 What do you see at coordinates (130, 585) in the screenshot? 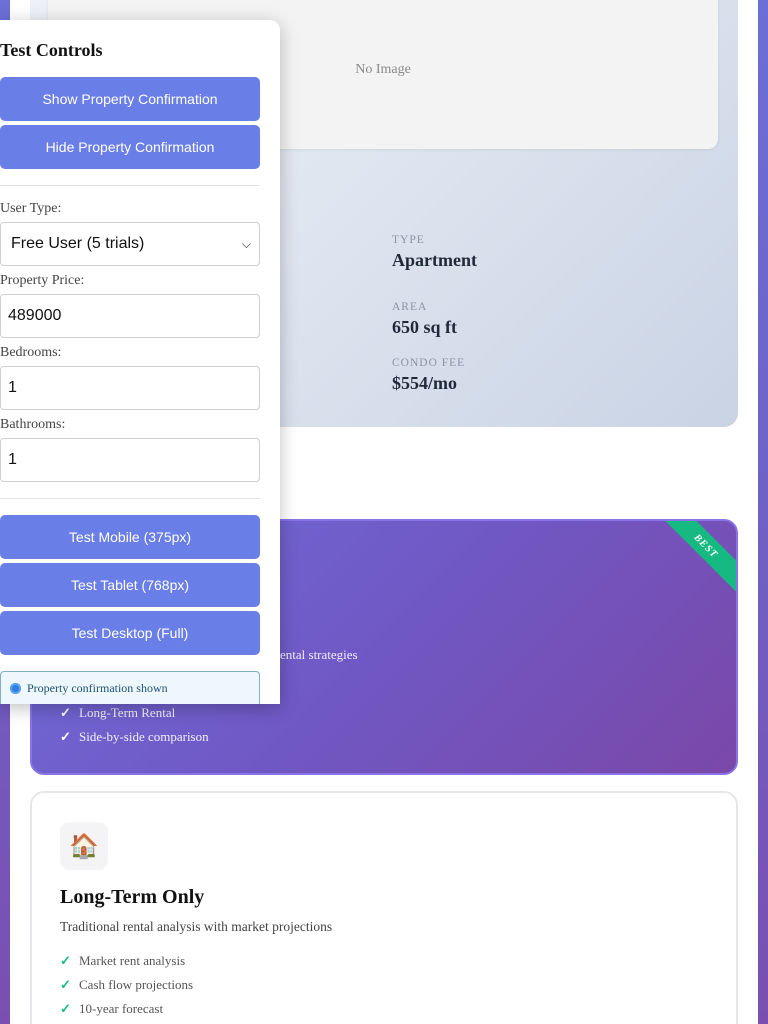
I see `test-tablet-button: Test Tablet (768px)` at bounding box center [130, 585].